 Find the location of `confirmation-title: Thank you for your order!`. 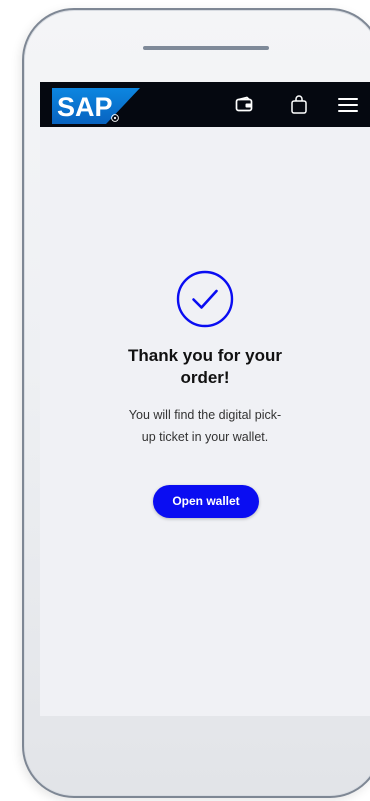

confirmation-title: Thank you for your order! is located at coordinates (205, 366).